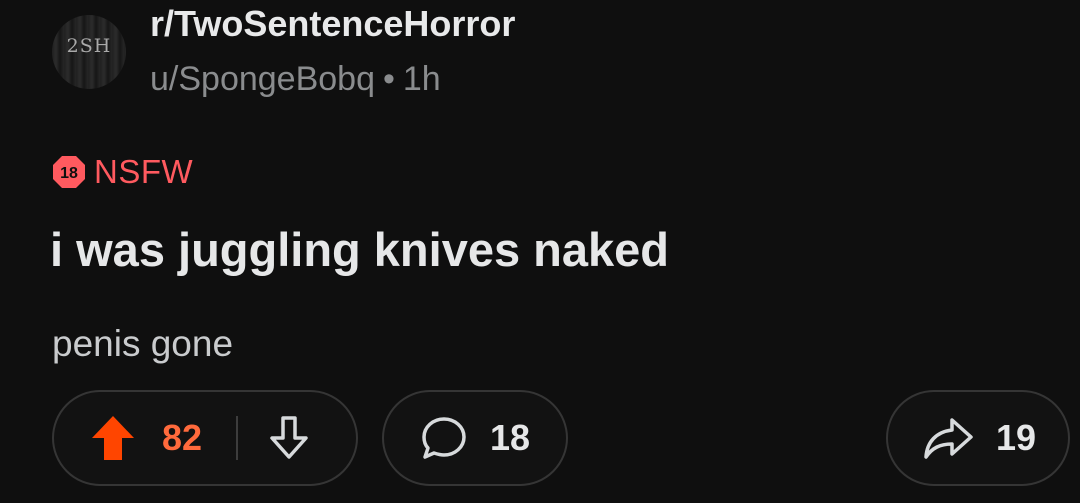 The width and height of the screenshot is (1080, 503). What do you see at coordinates (1016, 437) in the screenshot?
I see `share-count: 19` at bounding box center [1016, 437].